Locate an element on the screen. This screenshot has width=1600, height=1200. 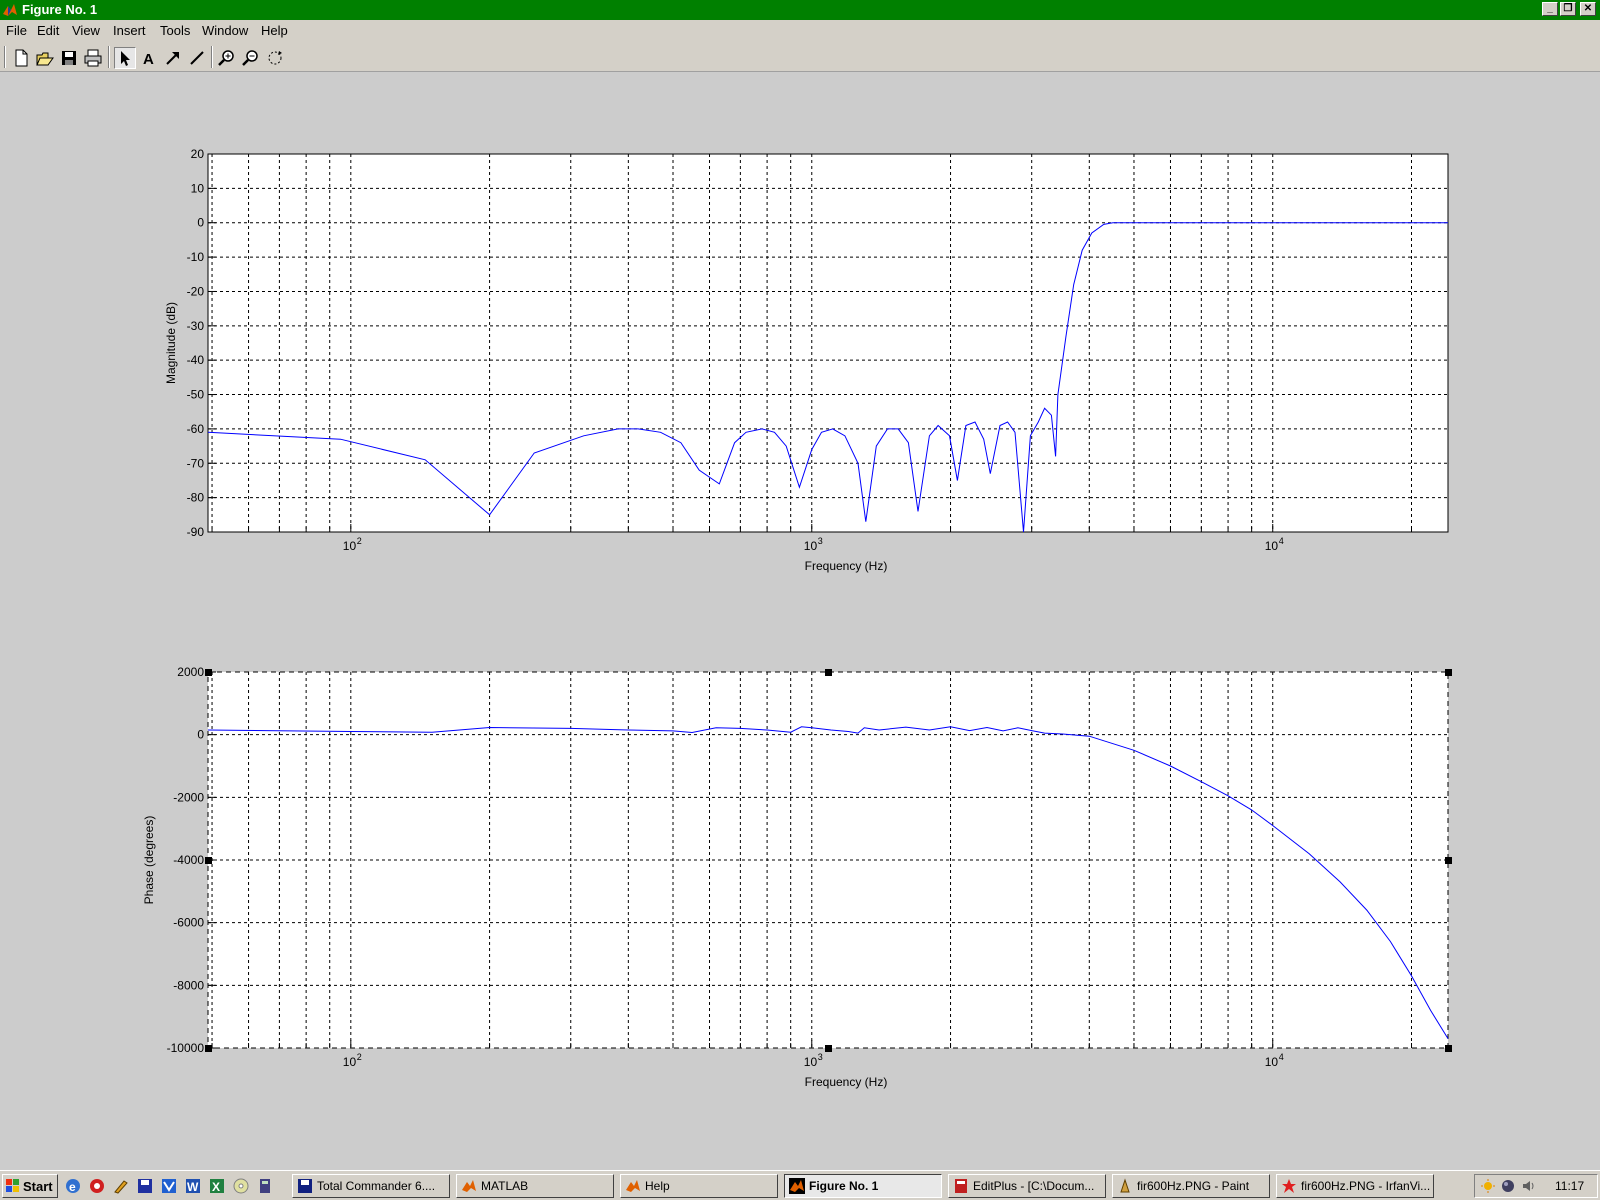
toolbar-grip is located at coordinates (5, 57).